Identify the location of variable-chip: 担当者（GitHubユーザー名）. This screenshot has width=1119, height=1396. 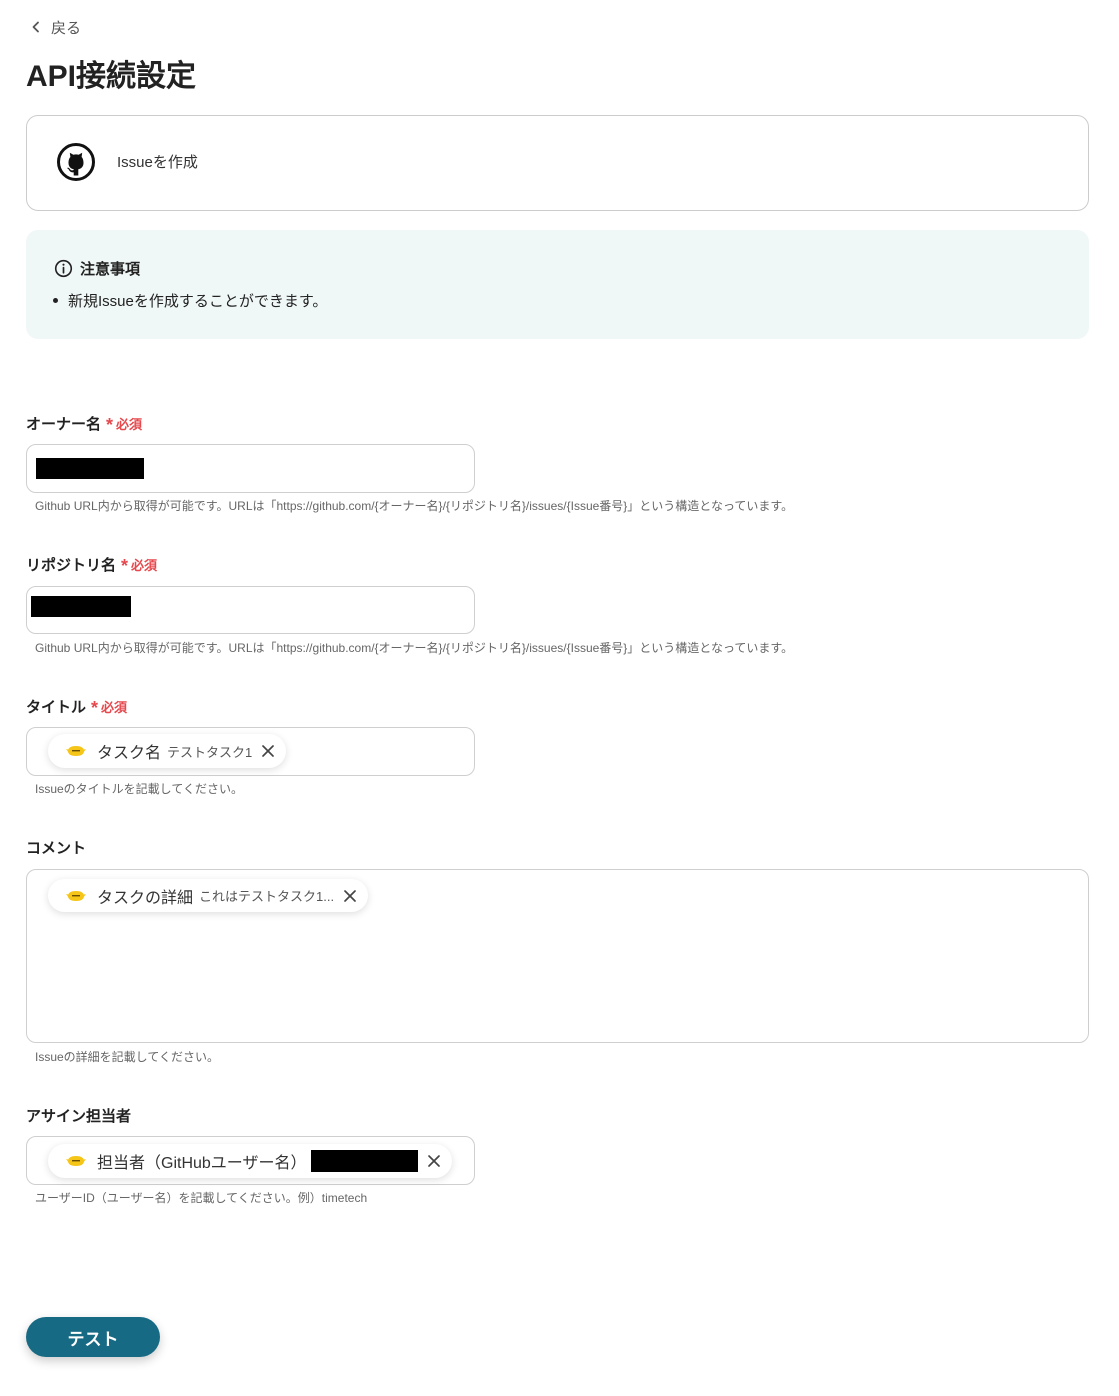
(250, 1161).